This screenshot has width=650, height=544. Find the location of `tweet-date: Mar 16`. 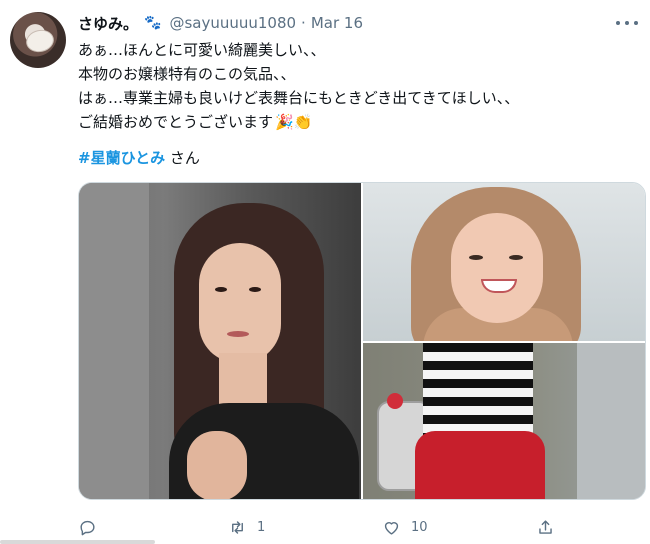

tweet-date: Mar 16 is located at coordinates (337, 23).